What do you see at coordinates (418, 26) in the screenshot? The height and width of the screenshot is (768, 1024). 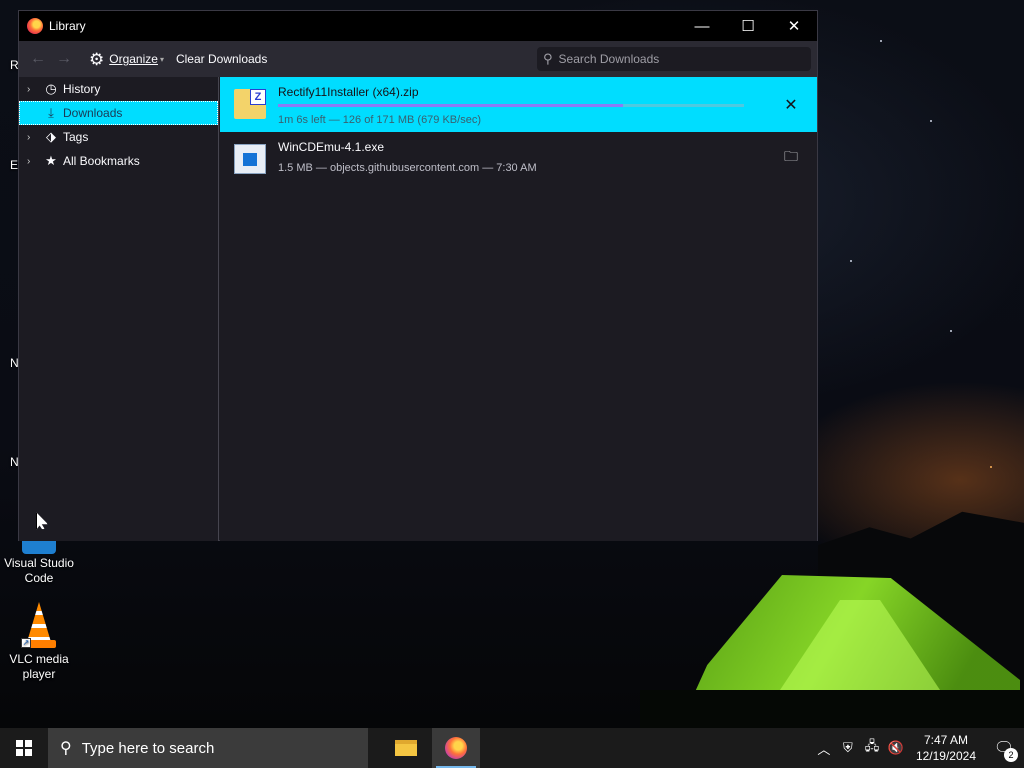 I see `title-bar: Library — ☐ ✕` at bounding box center [418, 26].